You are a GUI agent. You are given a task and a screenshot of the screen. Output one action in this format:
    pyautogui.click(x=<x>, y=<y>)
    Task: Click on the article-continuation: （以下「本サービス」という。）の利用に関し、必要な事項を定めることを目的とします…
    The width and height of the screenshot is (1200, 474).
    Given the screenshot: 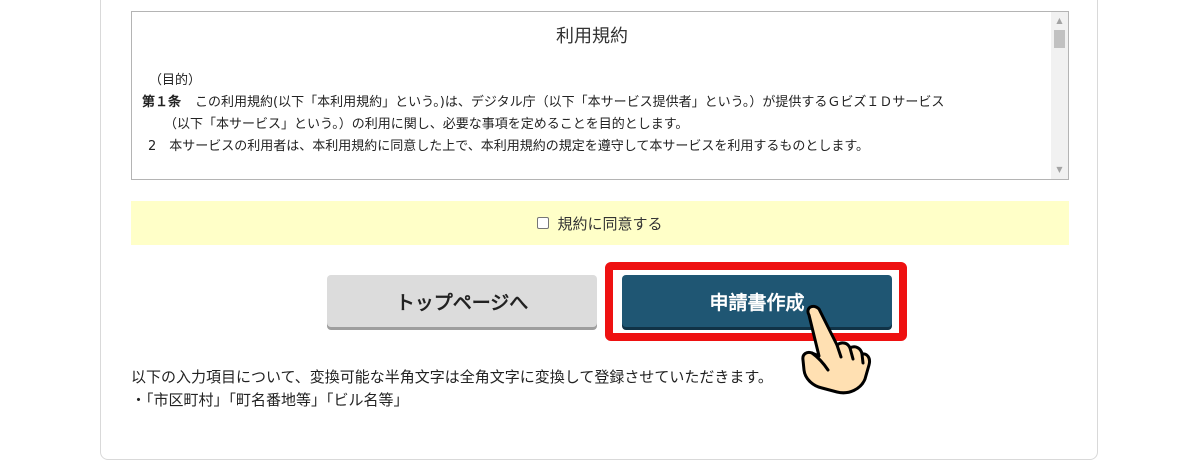 What is the action you would take?
    pyautogui.click(x=426, y=124)
    